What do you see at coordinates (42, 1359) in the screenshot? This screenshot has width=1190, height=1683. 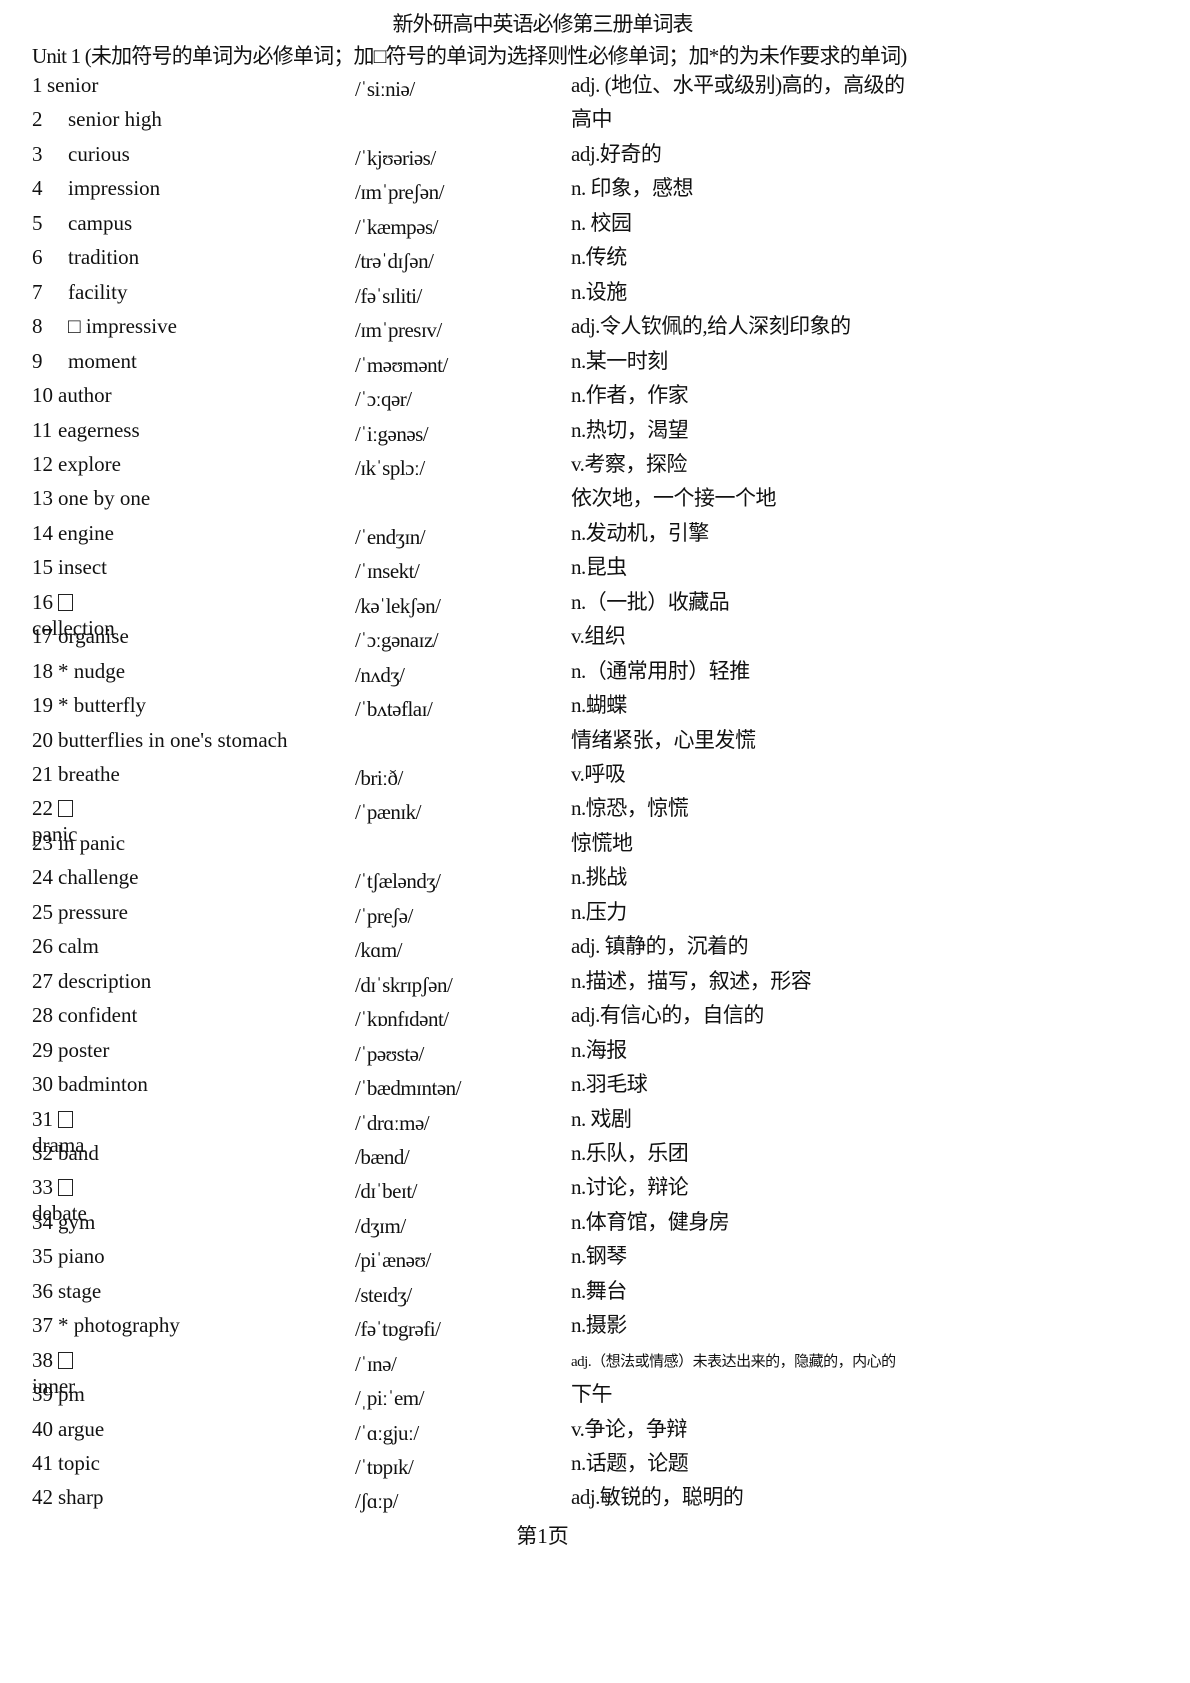 I see `entry-number: 38` at bounding box center [42, 1359].